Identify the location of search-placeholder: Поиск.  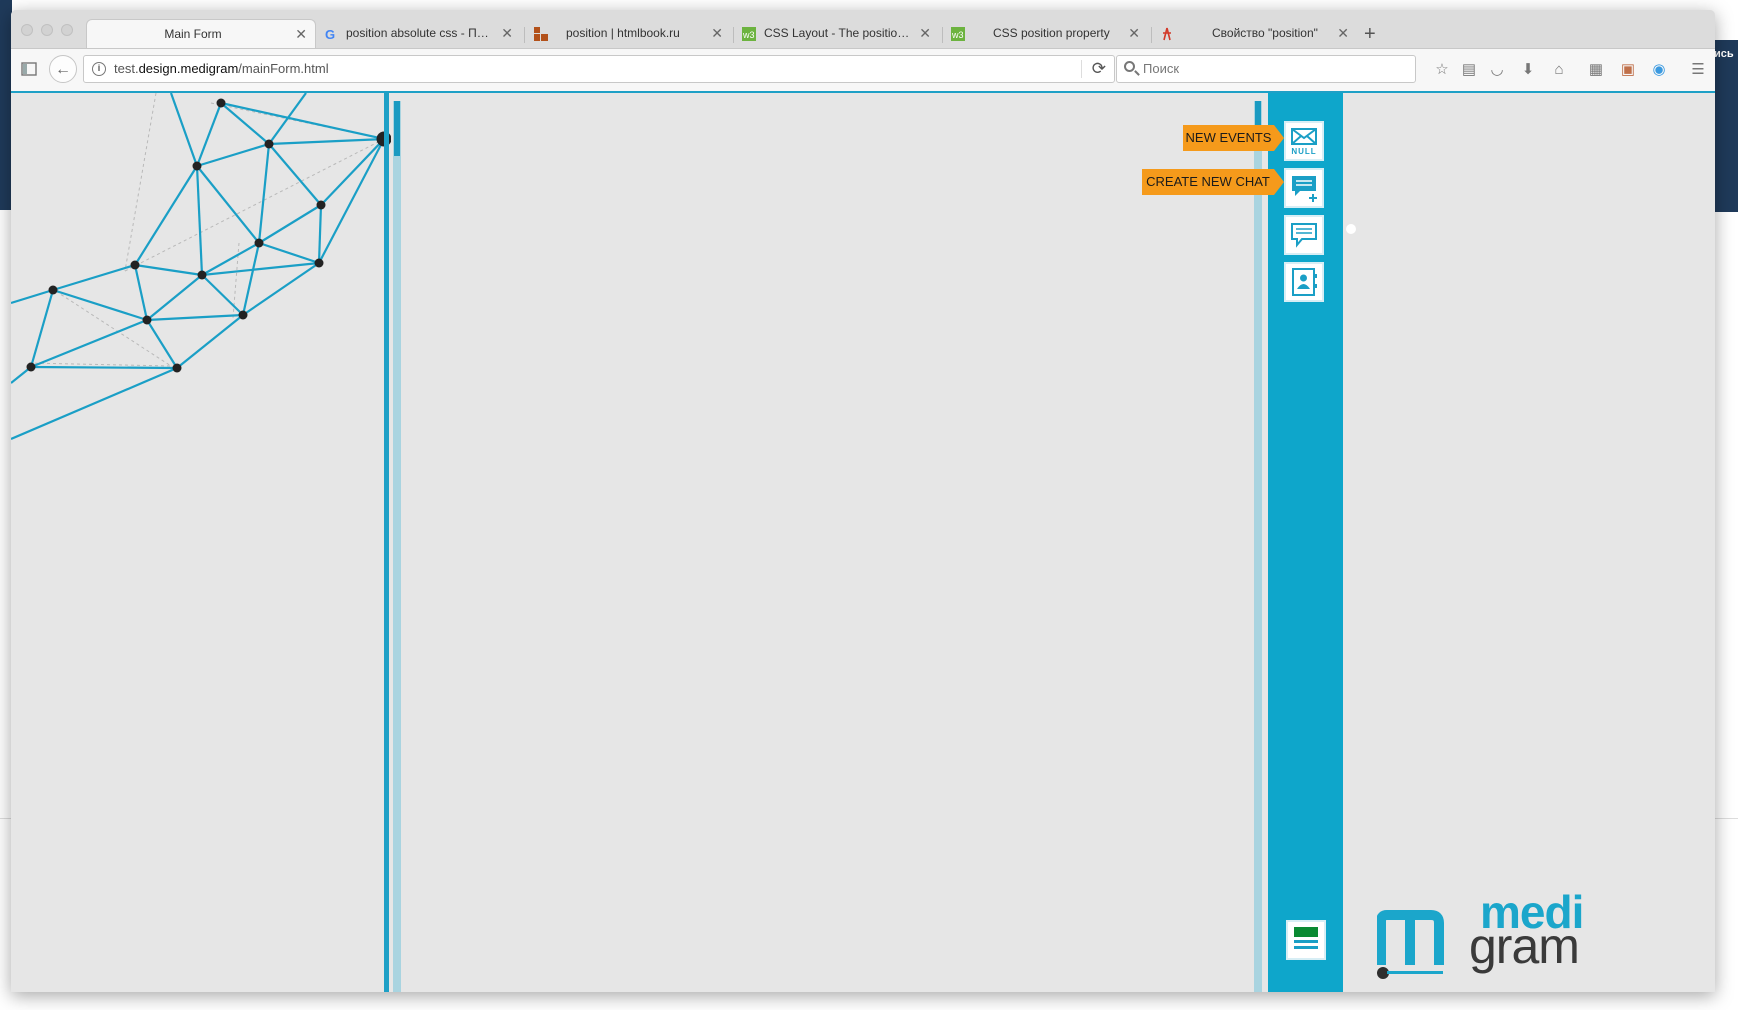
(1161, 68).